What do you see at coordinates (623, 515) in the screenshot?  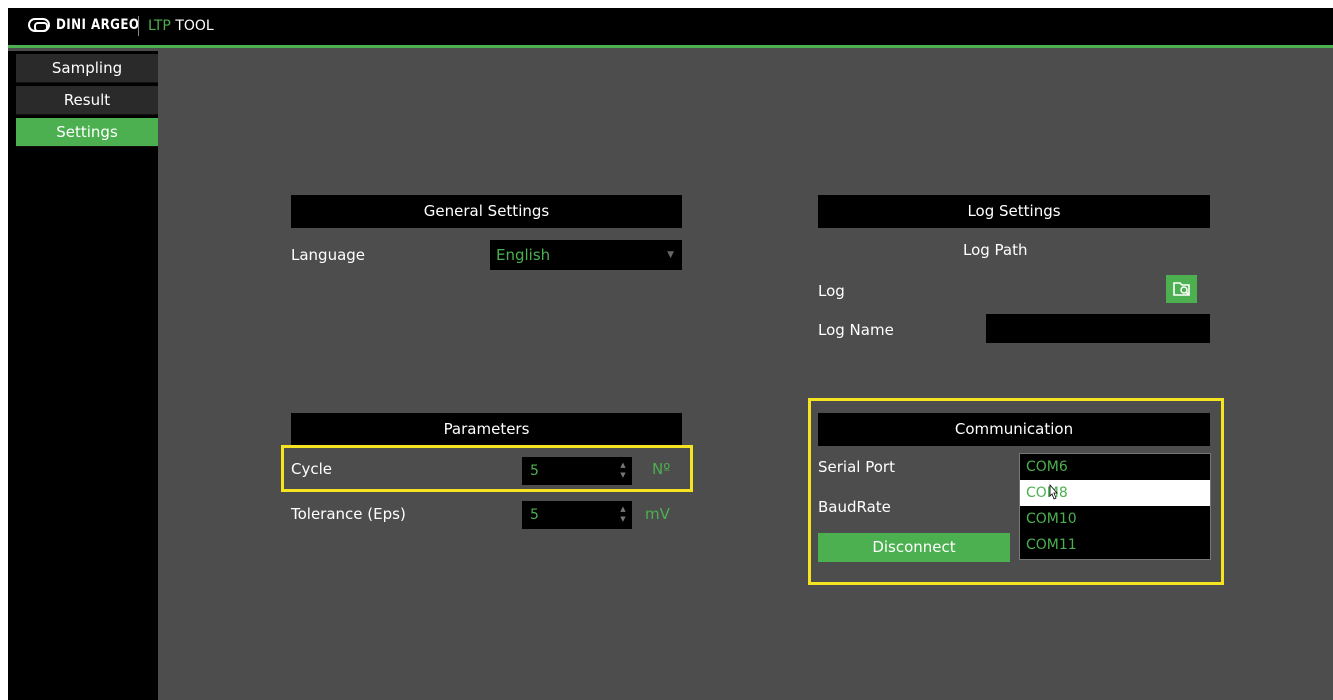 I see `spin-arrows-icon: ▲ ▼` at bounding box center [623, 515].